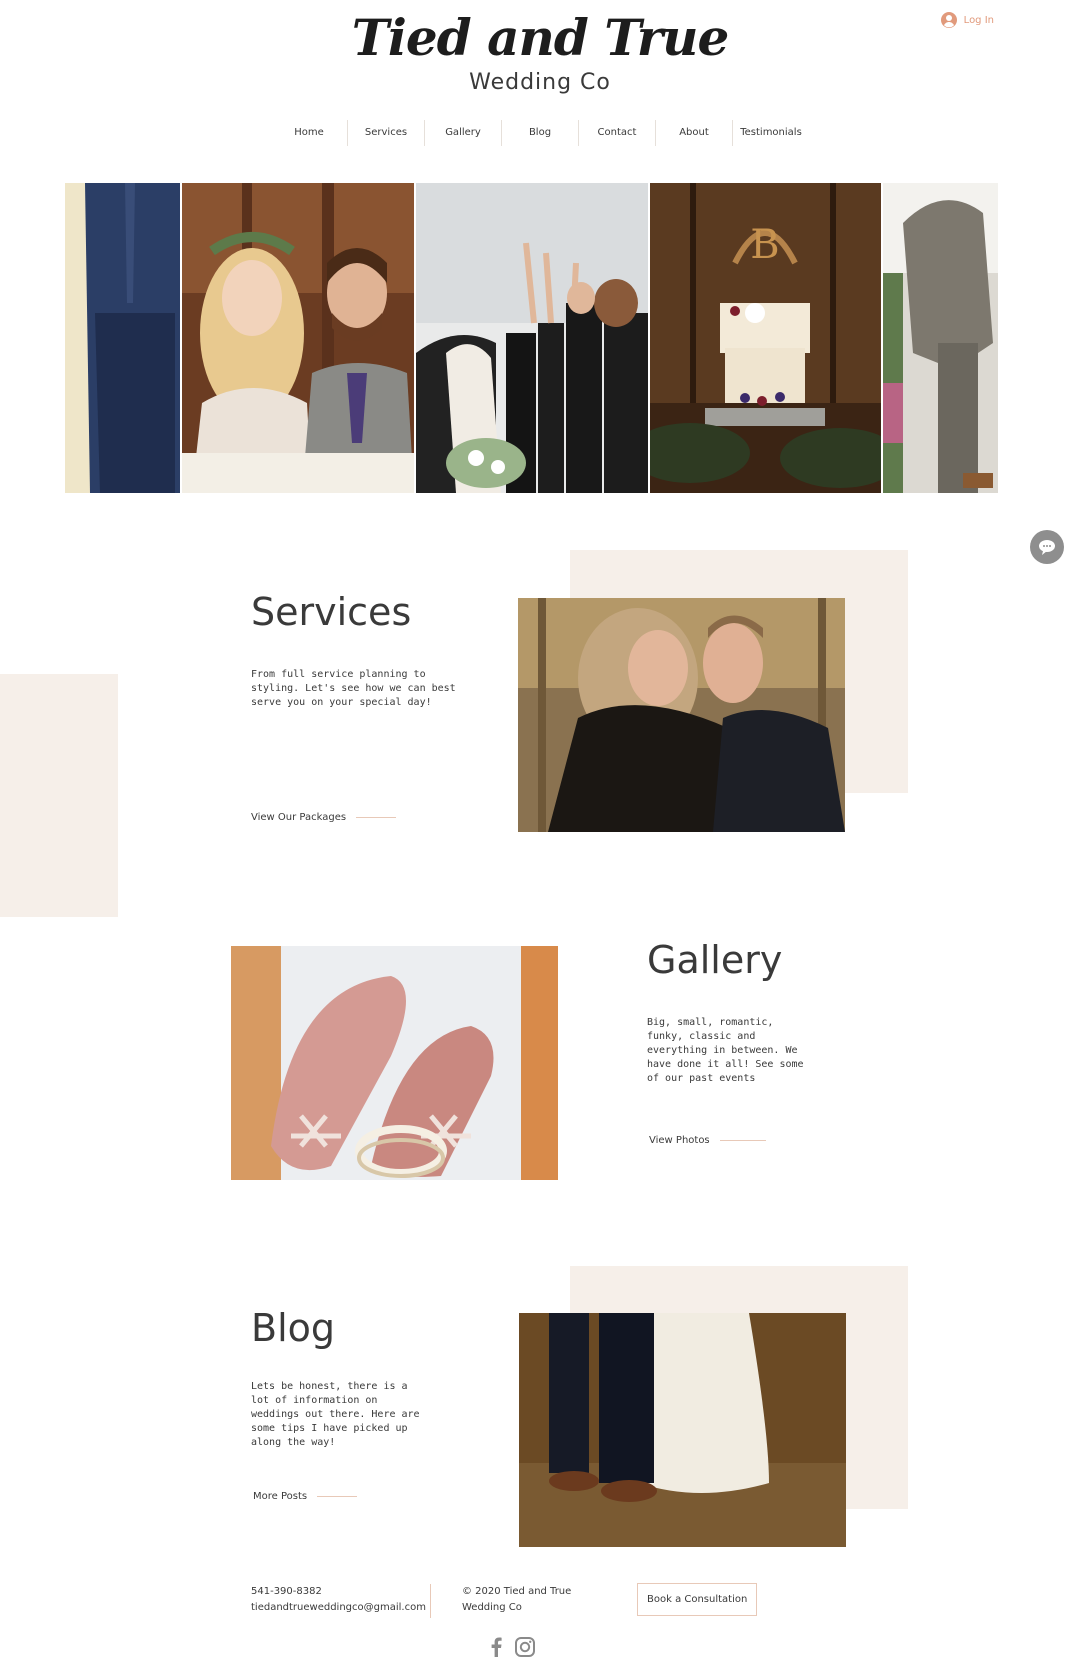  What do you see at coordinates (293, 1328) in the screenshot?
I see `blog-heading: Blog` at bounding box center [293, 1328].